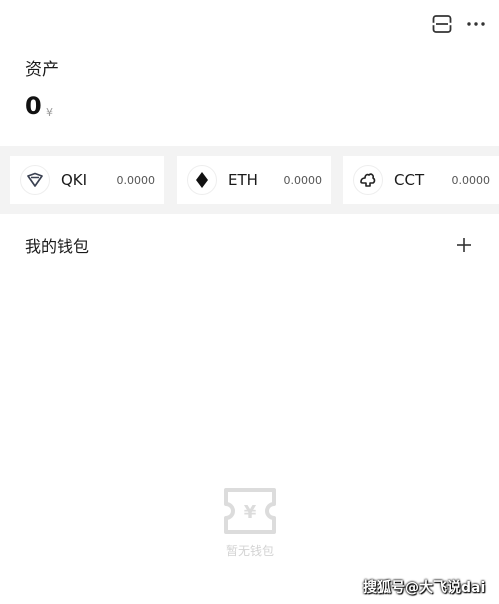  I want to click on scan-icon, so click(442, 24).